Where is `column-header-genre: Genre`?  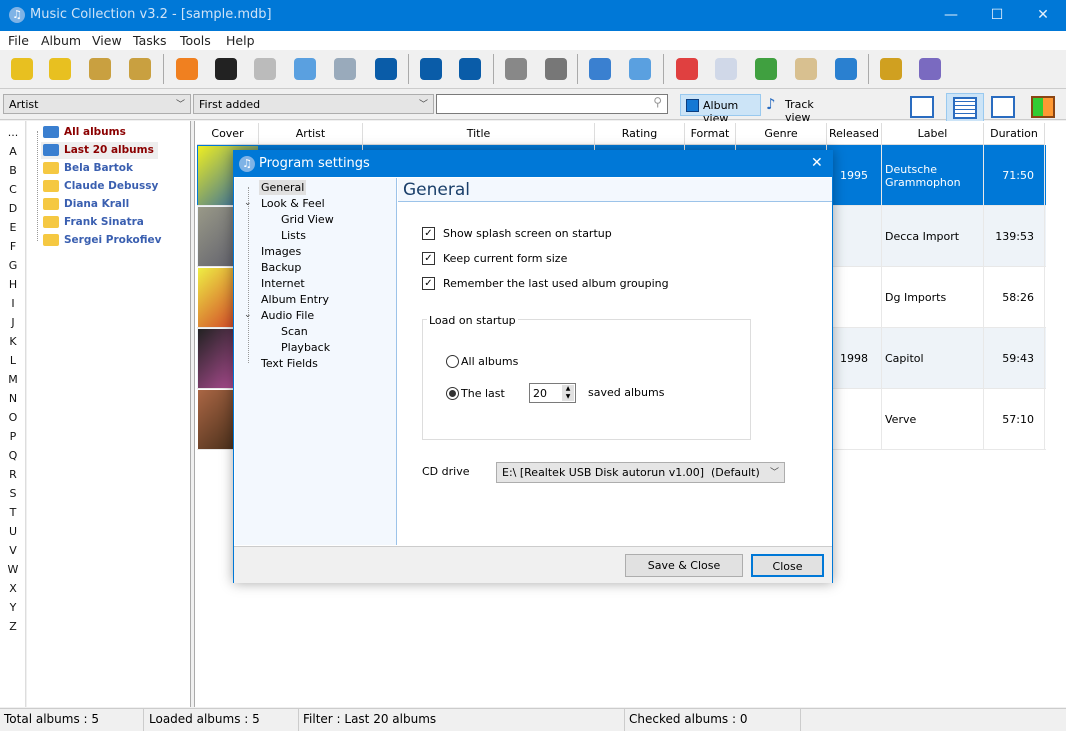
column-header-genre: Genre is located at coordinates (781, 134).